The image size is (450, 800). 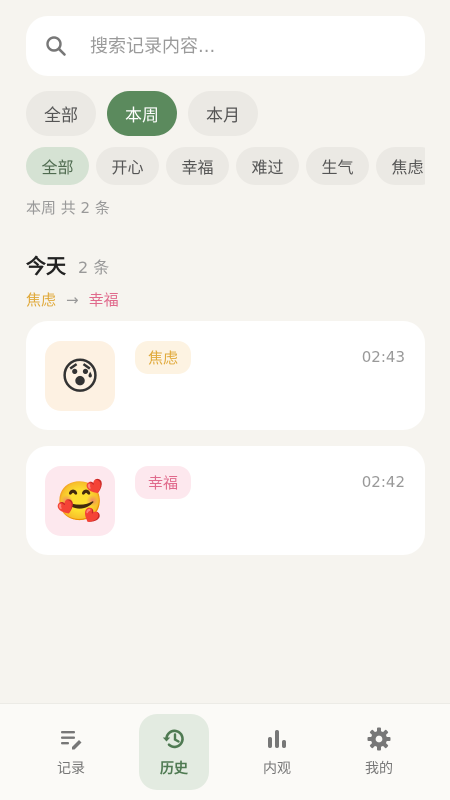 What do you see at coordinates (163, 357) in the screenshot?
I see `mood-tag: 焦虑` at bounding box center [163, 357].